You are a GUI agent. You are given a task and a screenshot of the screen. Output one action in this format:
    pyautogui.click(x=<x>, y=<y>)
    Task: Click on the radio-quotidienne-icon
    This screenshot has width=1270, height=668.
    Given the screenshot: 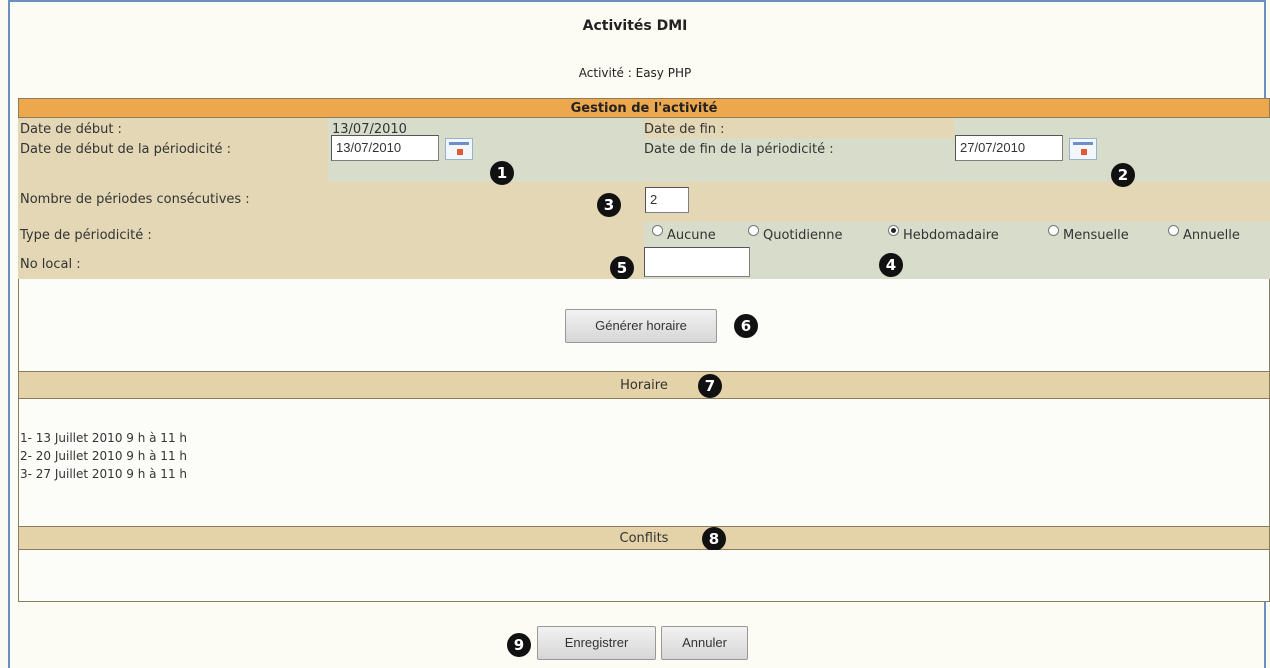 What is the action you would take?
    pyautogui.click(x=753, y=230)
    